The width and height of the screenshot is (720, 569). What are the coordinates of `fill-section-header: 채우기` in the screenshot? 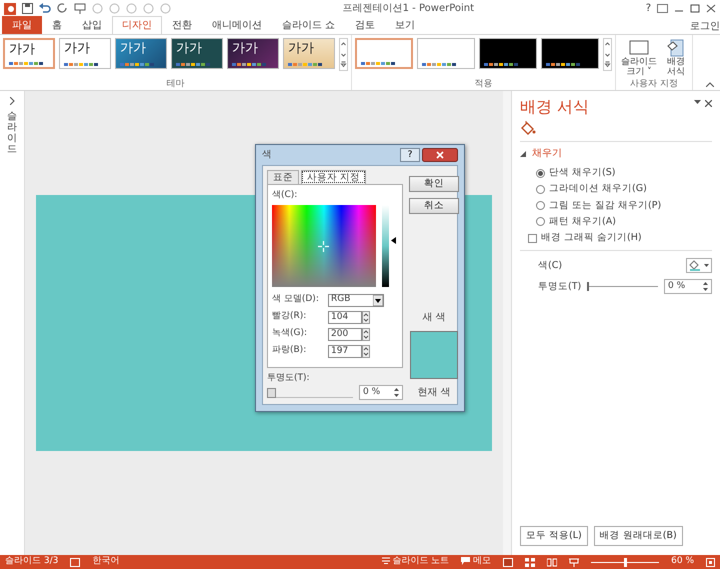 It's located at (616, 153).